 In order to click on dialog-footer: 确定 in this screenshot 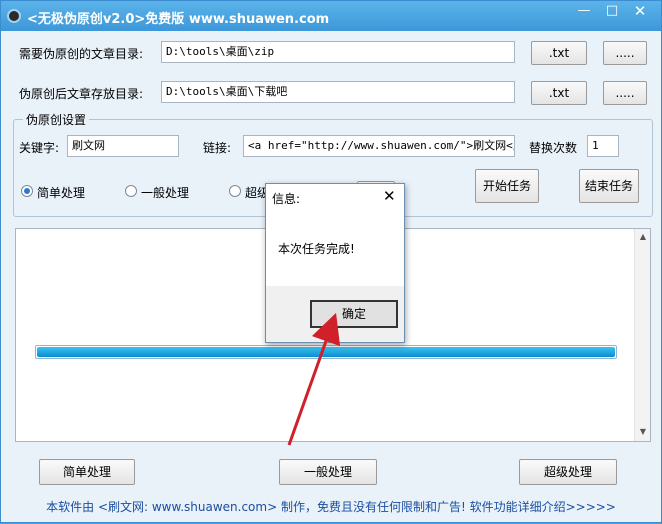, I will do `click(335, 314)`.